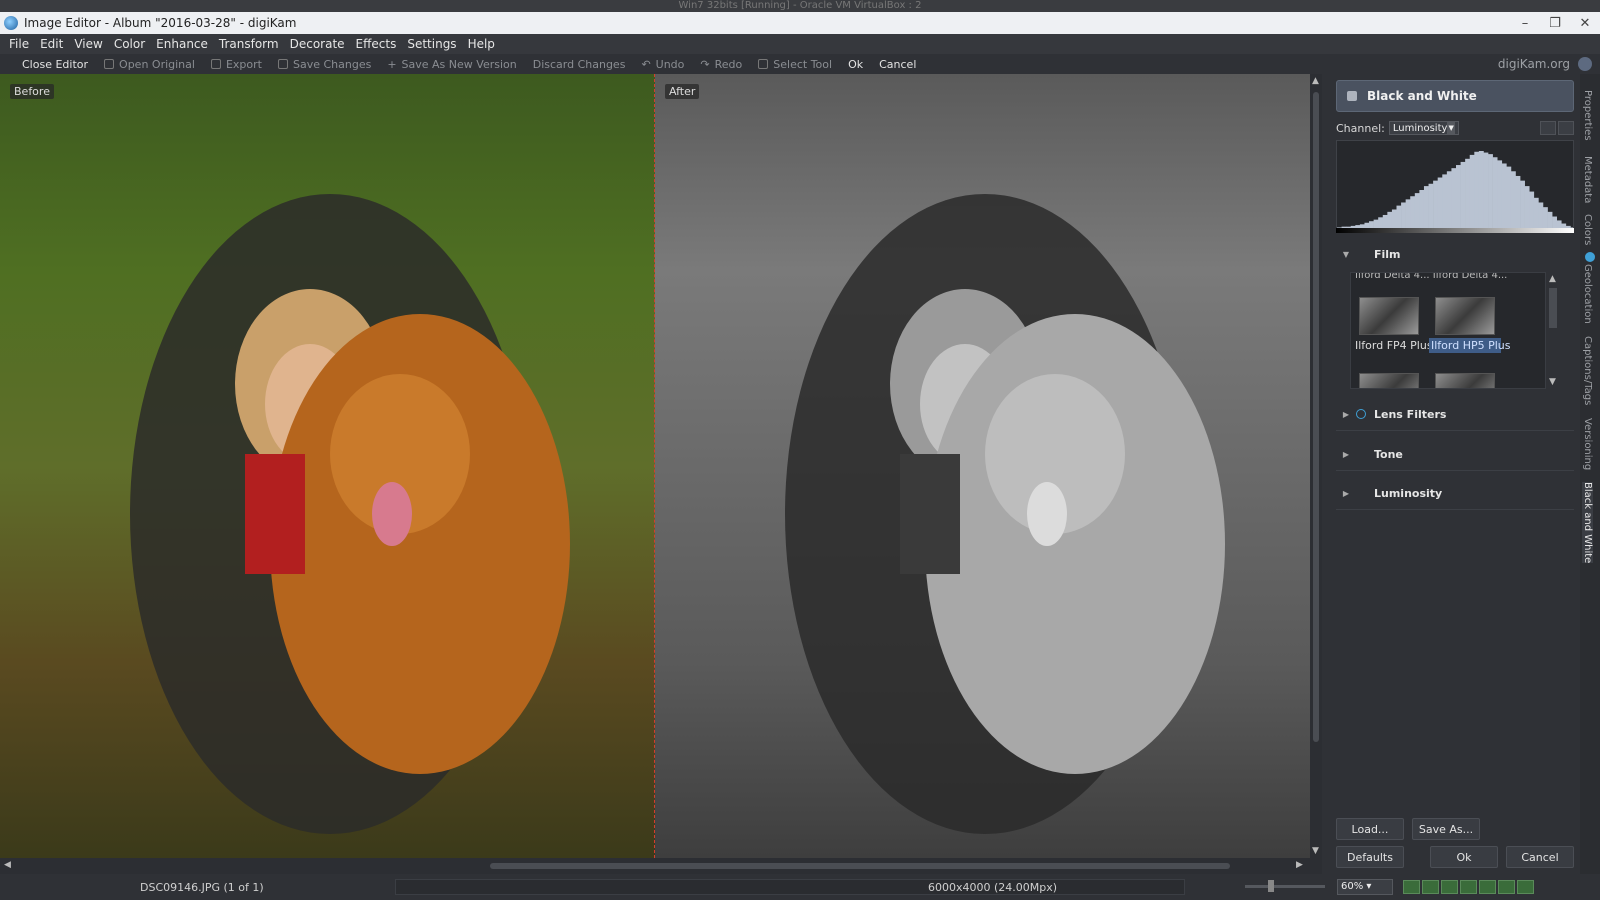 This screenshot has width=1600, height=900. Describe the element at coordinates (1455, 509) in the screenshot. I see `section-divider` at that location.